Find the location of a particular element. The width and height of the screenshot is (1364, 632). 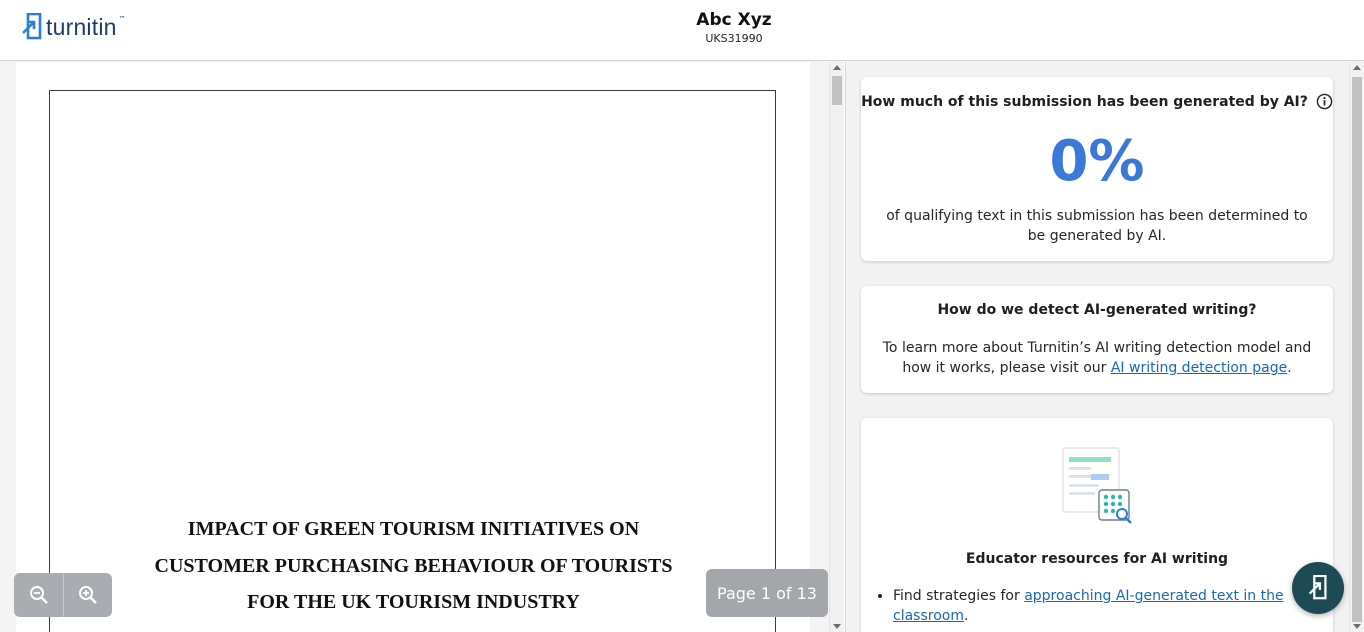

submission-id: UKS31990 is located at coordinates (734, 38).